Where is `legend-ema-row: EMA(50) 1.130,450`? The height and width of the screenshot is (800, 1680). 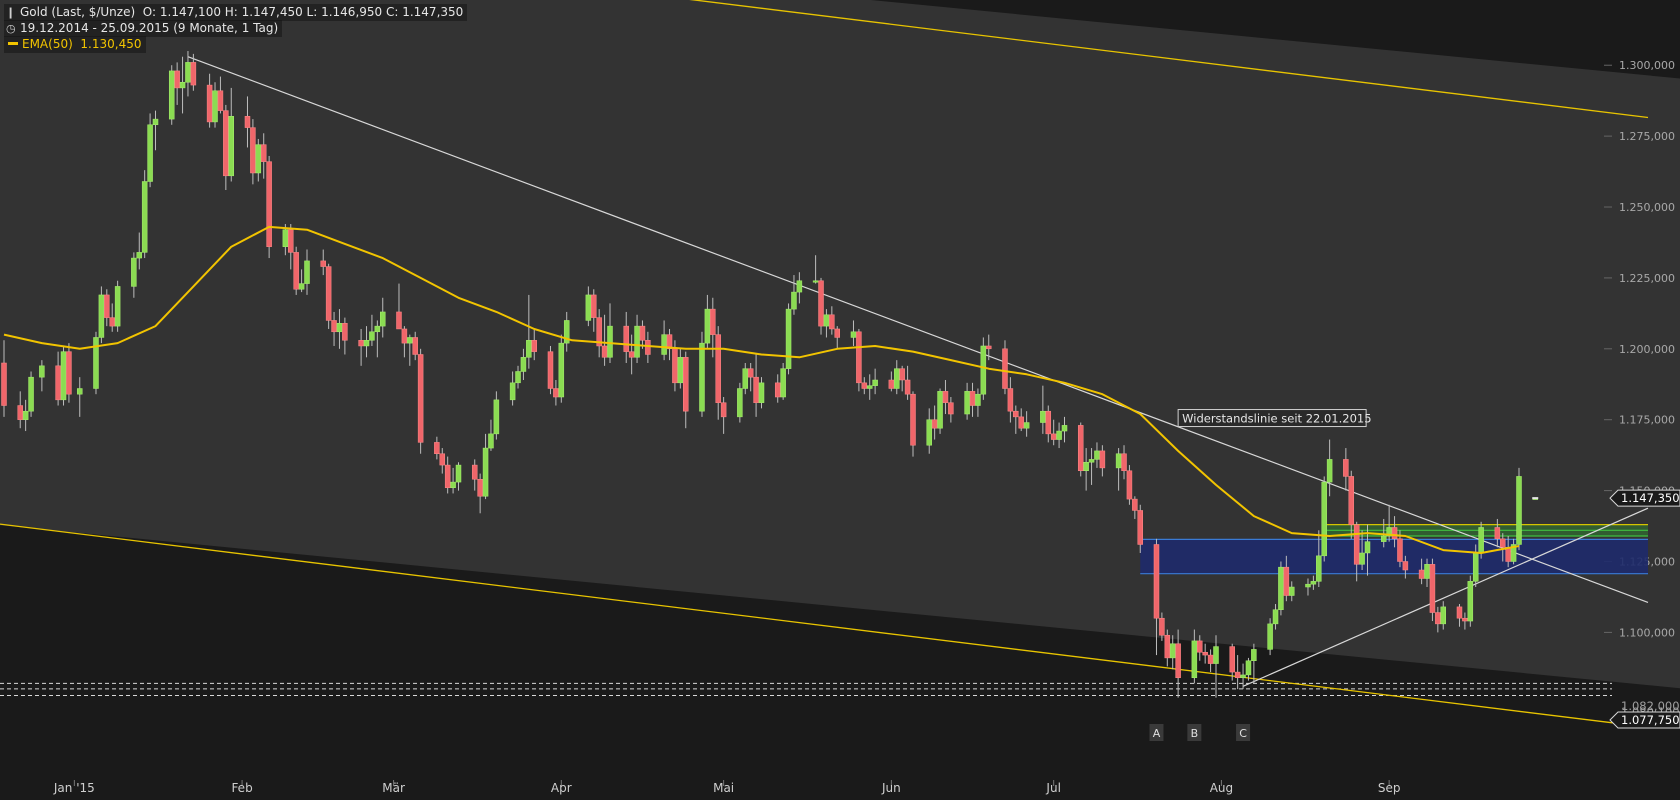
legend-ema-row: EMA(50) 1.130,450 is located at coordinates (75, 44).